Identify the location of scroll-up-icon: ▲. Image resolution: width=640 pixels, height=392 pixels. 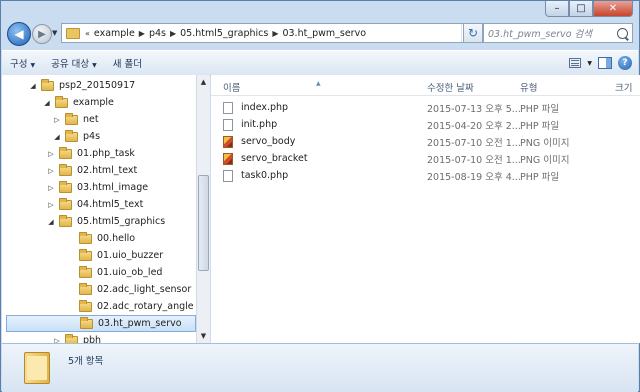
(203, 82).